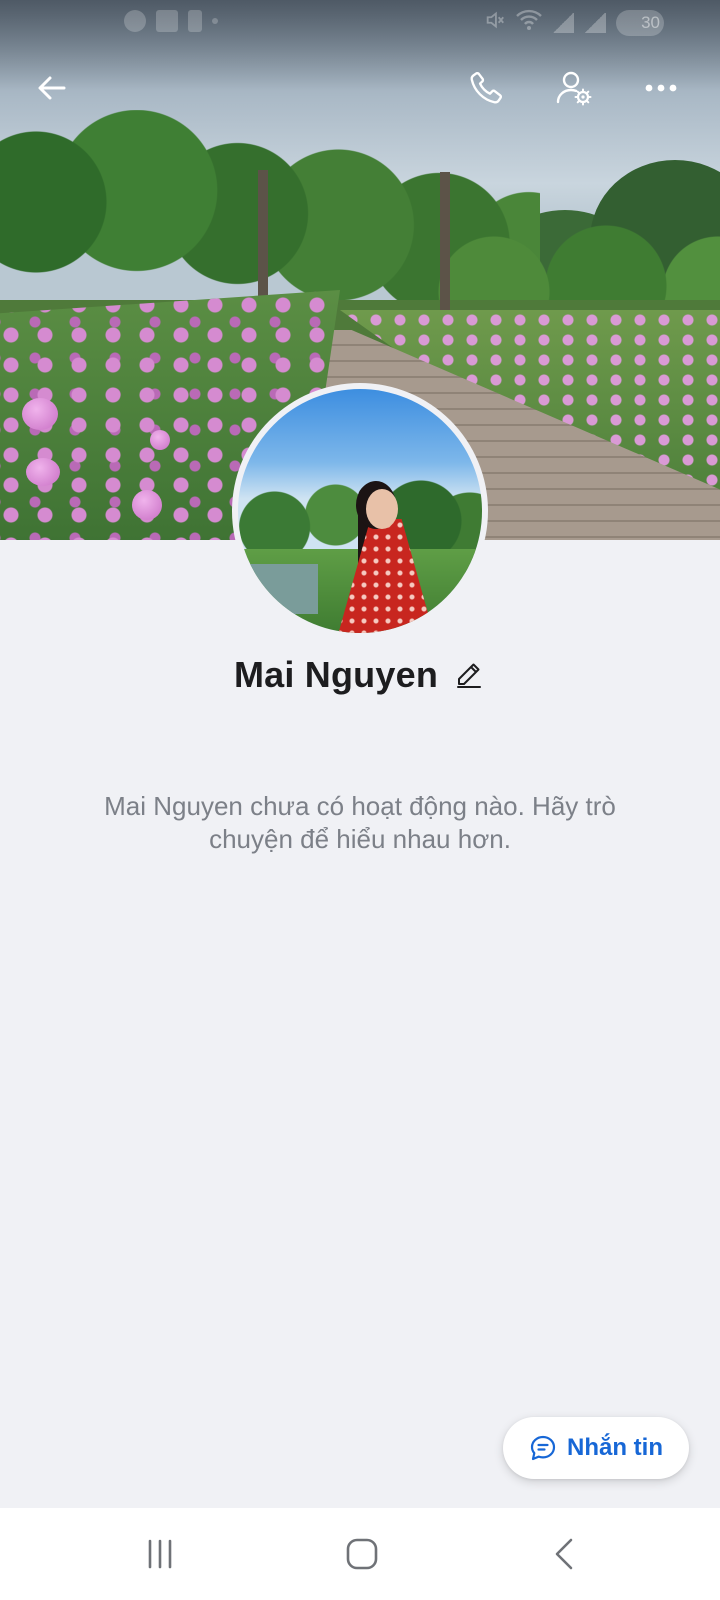 This screenshot has height=1600, width=720. I want to click on home-button, so click(362, 1554).